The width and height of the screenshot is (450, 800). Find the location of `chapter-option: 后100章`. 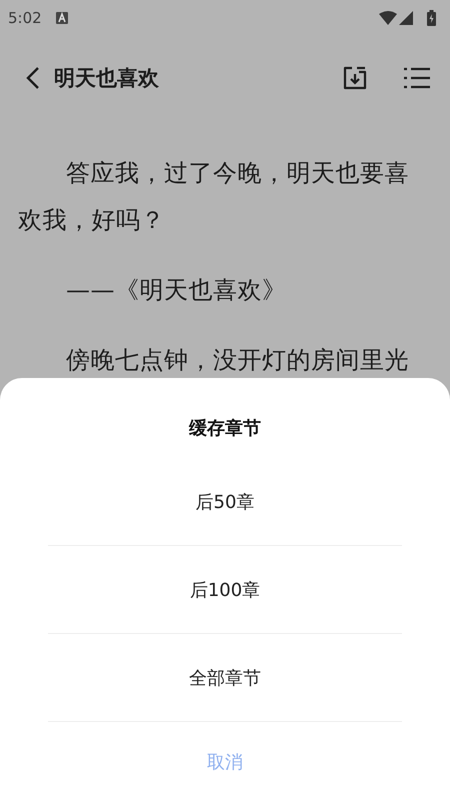

chapter-option: 后100章 is located at coordinates (225, 590).